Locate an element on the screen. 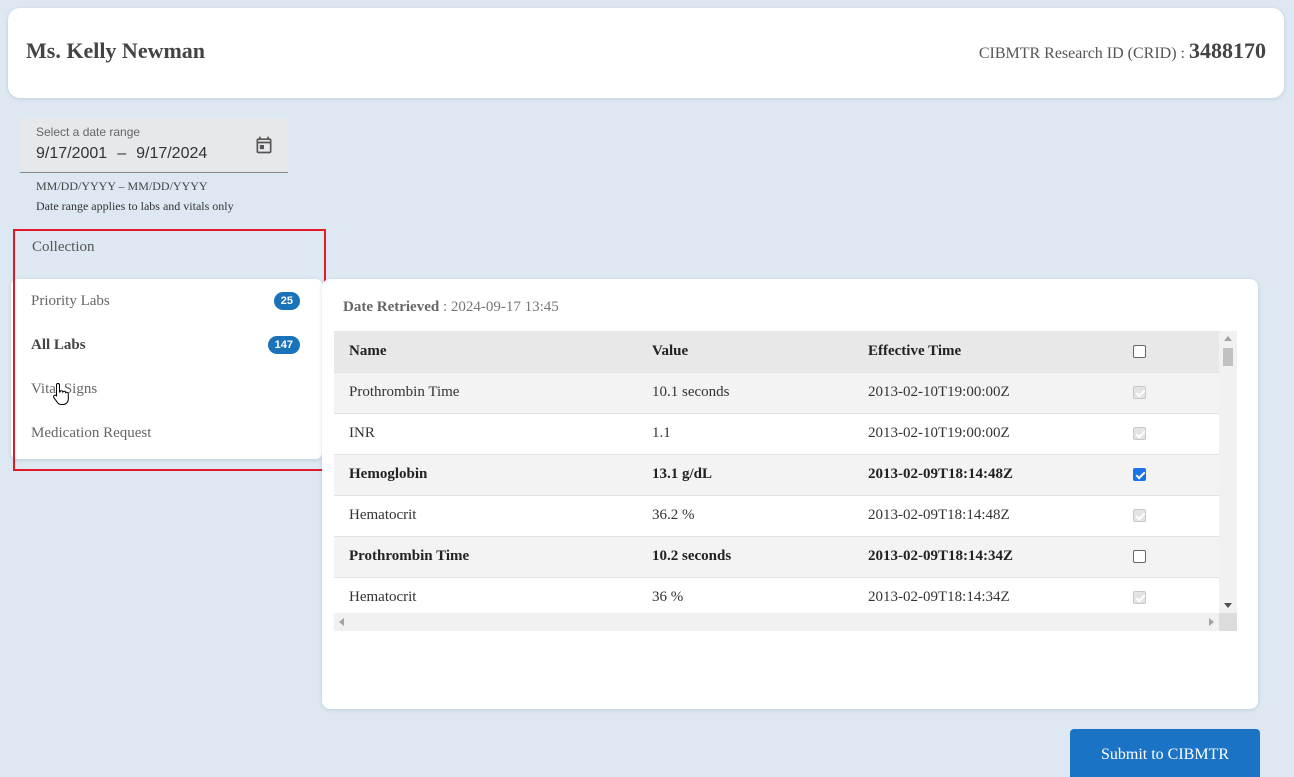 The image size is (1294, 777). select-all-cell is located at coordinates (1176, 351).